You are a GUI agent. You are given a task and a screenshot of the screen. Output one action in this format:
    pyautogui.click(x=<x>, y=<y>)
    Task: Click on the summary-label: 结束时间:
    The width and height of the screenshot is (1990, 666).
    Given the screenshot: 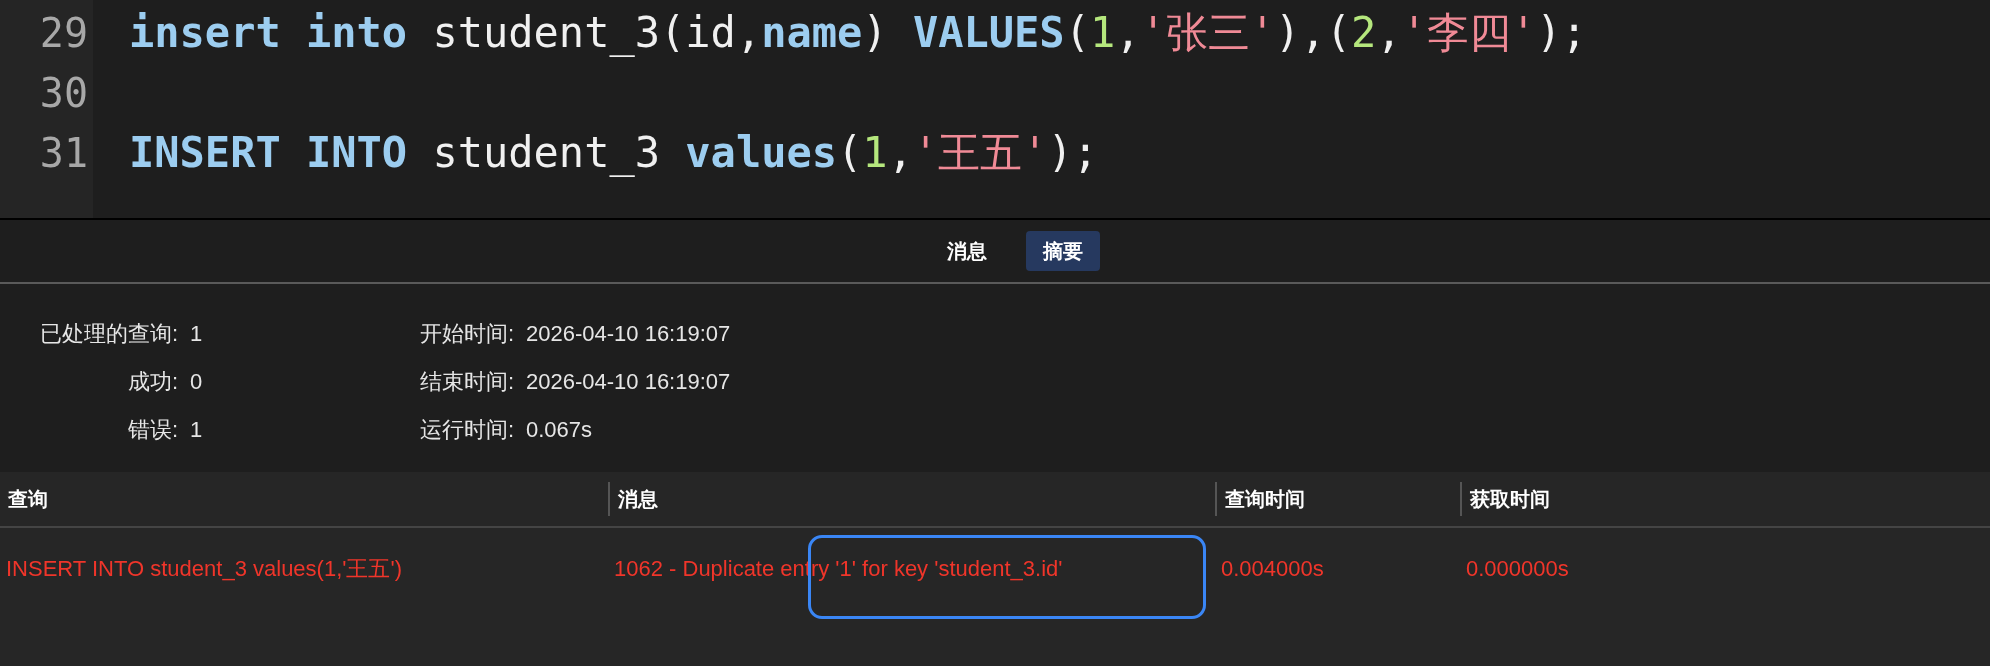 What is the action you would take?
    pyautogui.click(x=466, y=382)
    